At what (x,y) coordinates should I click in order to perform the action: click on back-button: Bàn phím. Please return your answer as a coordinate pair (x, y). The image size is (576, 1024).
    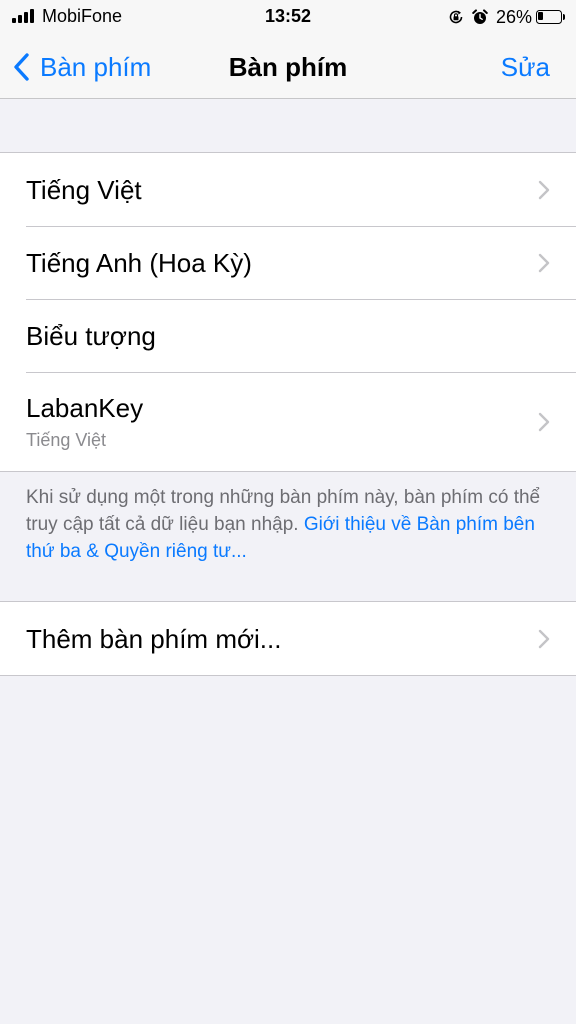
    Looking at the image, I should click on (81, 67).